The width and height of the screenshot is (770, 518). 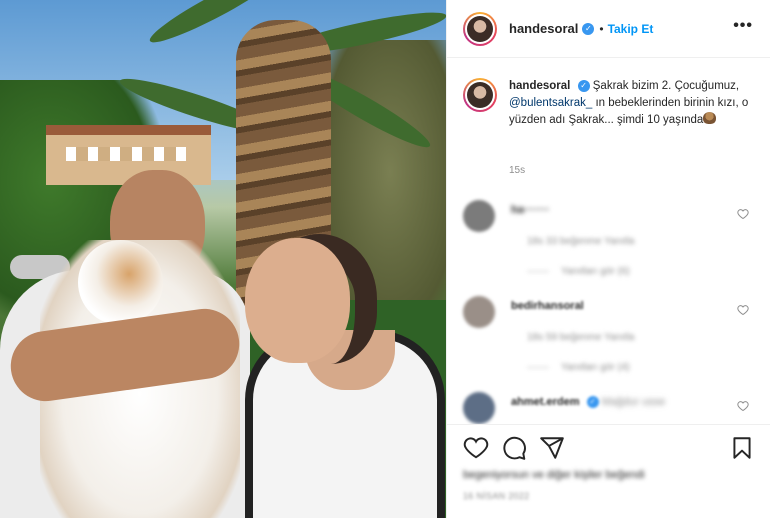 I want to click on photo-house, so click(x=128, y=155).